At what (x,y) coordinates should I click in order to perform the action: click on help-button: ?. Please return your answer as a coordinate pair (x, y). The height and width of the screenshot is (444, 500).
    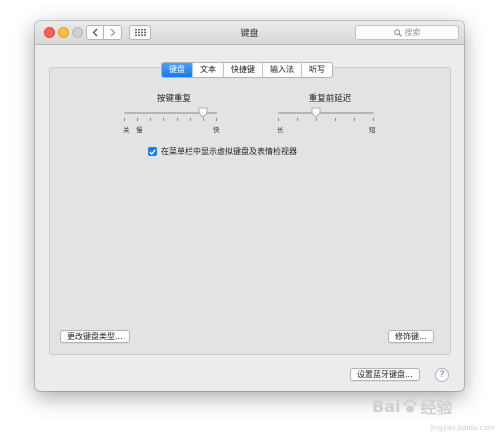
    Looking at the image, I should click on (442, 375).